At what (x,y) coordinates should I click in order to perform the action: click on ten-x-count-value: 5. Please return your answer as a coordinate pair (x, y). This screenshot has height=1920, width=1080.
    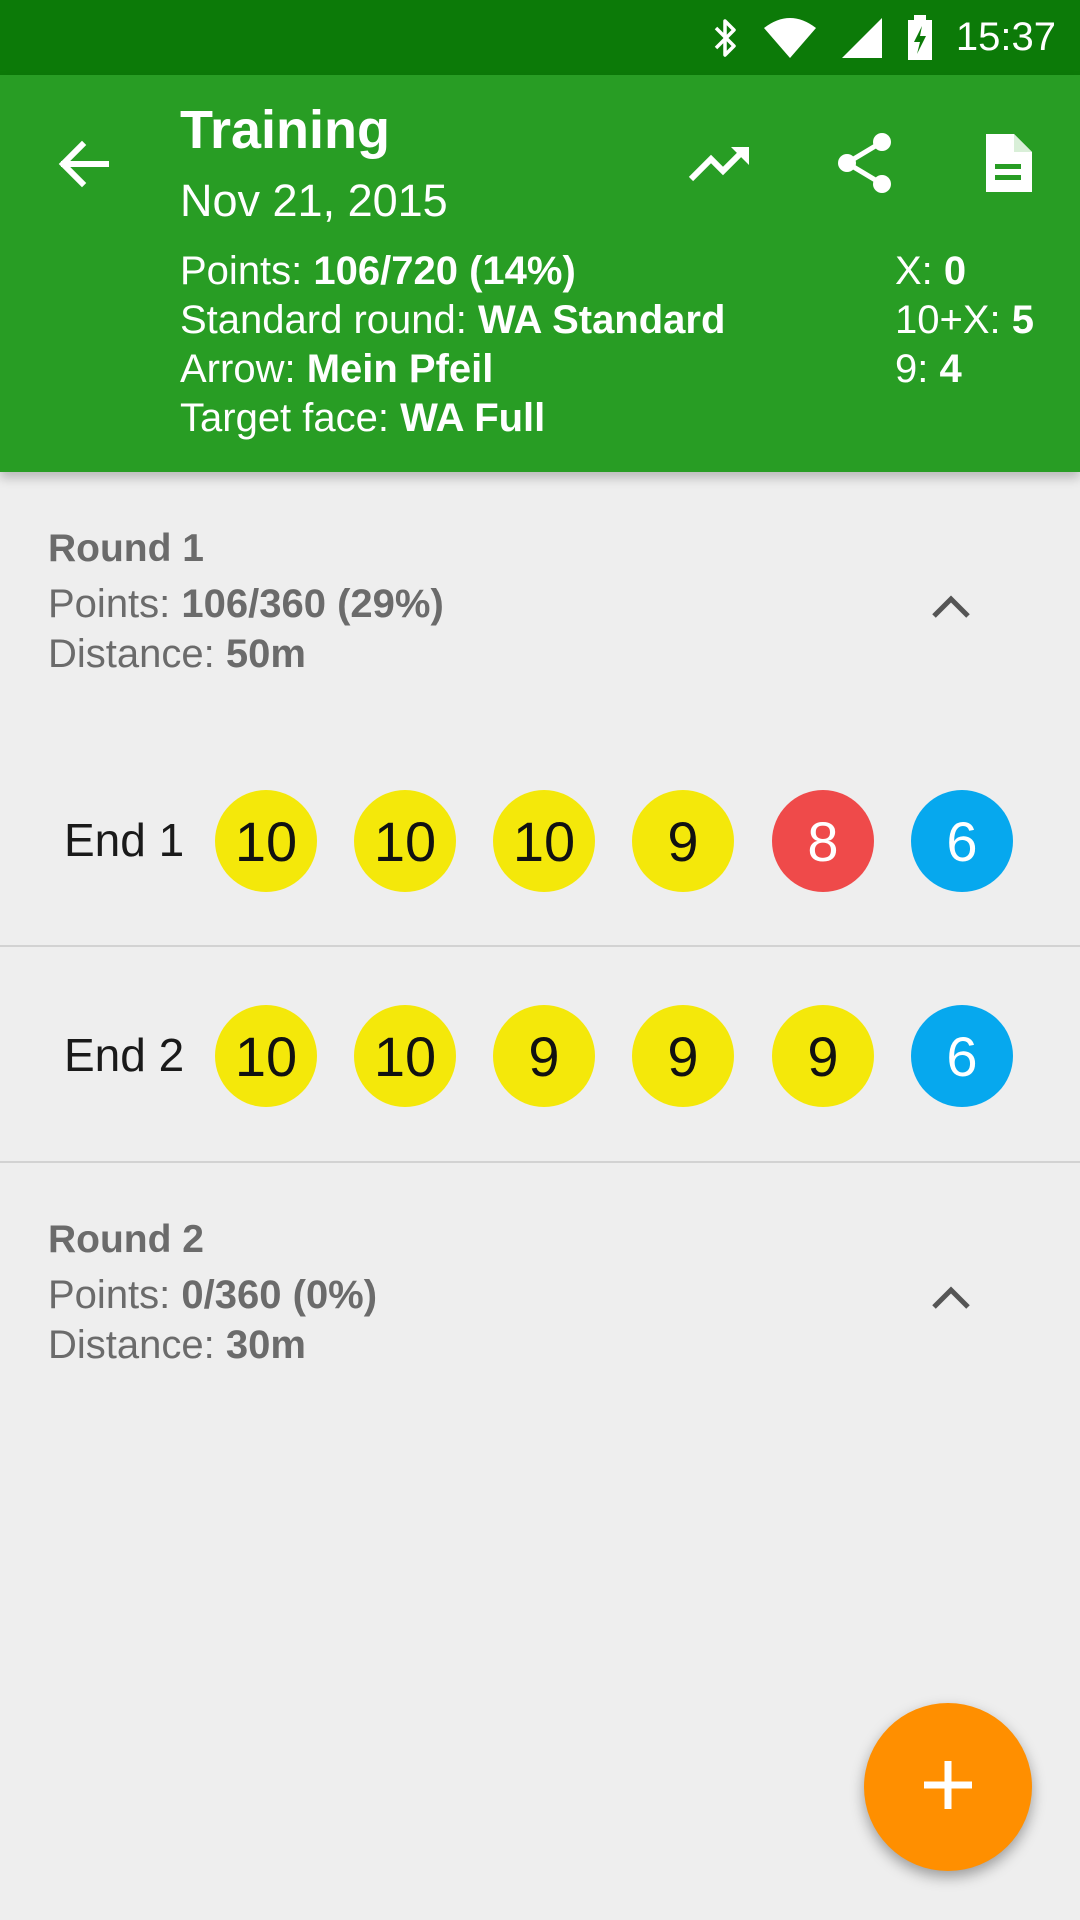
    Looking at the image, I should click on (1023, 320).